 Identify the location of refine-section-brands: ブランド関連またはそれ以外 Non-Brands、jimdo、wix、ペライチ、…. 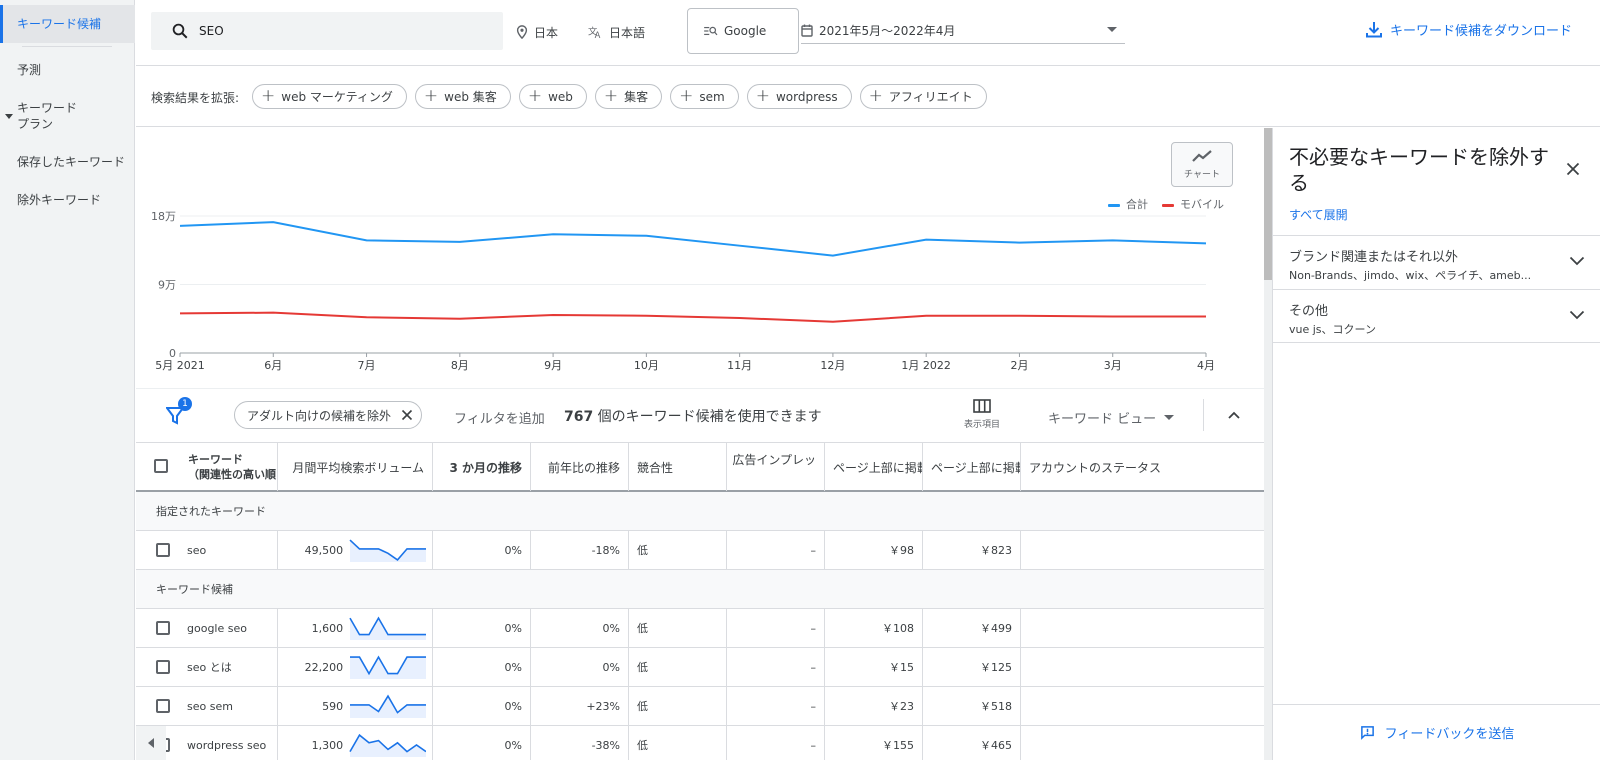
(1436, 262).